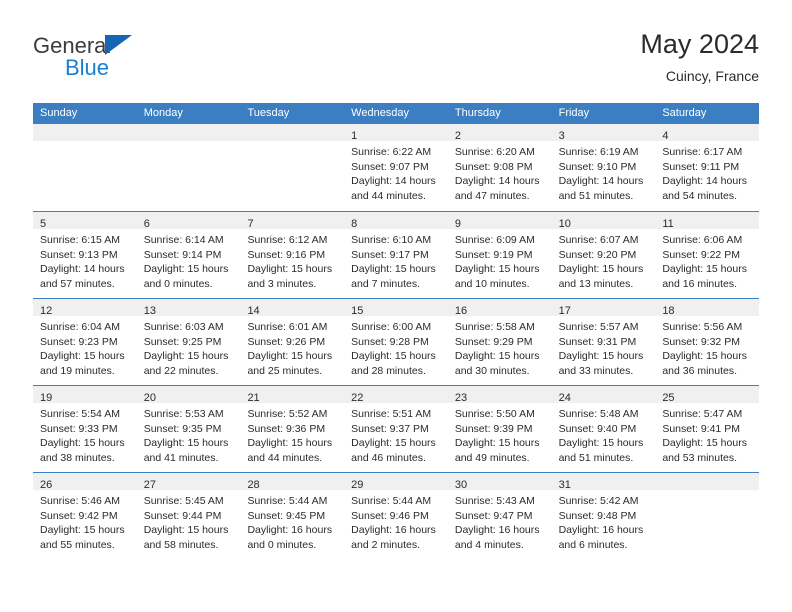 This screenshot has width=792, height=612. What do you see at coordinates (494, 152) in the screenshot?
I see `sunrise-text: Sunrise: 6:20 AM` at bounding box center [494, 152].